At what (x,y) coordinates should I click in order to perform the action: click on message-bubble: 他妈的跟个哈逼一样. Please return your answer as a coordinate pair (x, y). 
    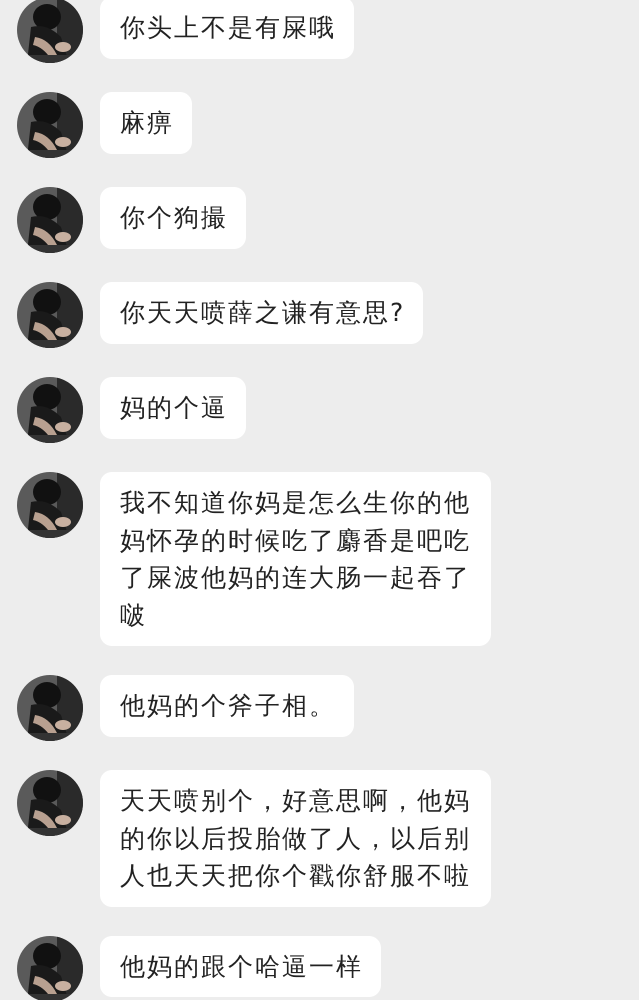
    Looking at the image, I should click on (240, 966).